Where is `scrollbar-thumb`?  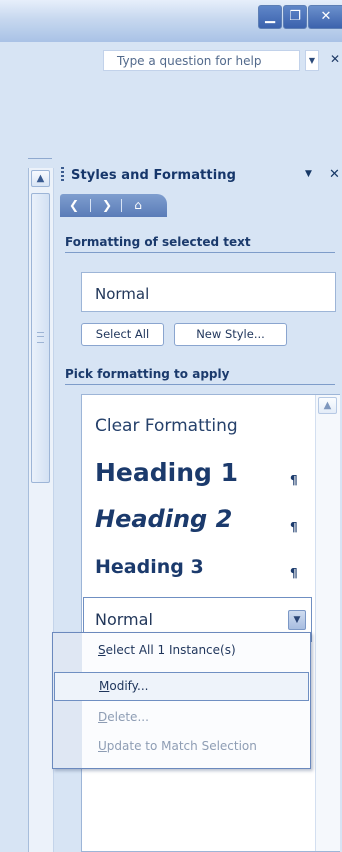 scrollbar-thumb is located at coordinates (40, 338).